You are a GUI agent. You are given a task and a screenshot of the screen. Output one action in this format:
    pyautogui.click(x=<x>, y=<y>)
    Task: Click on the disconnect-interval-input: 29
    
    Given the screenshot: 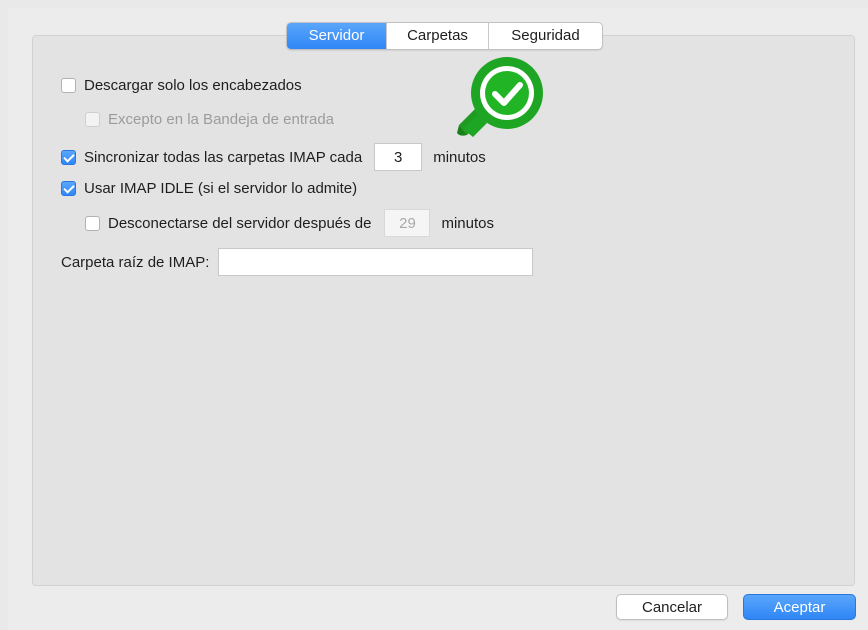 What is the action you would take?
    pyautogui.click(x=407, y=223)
    